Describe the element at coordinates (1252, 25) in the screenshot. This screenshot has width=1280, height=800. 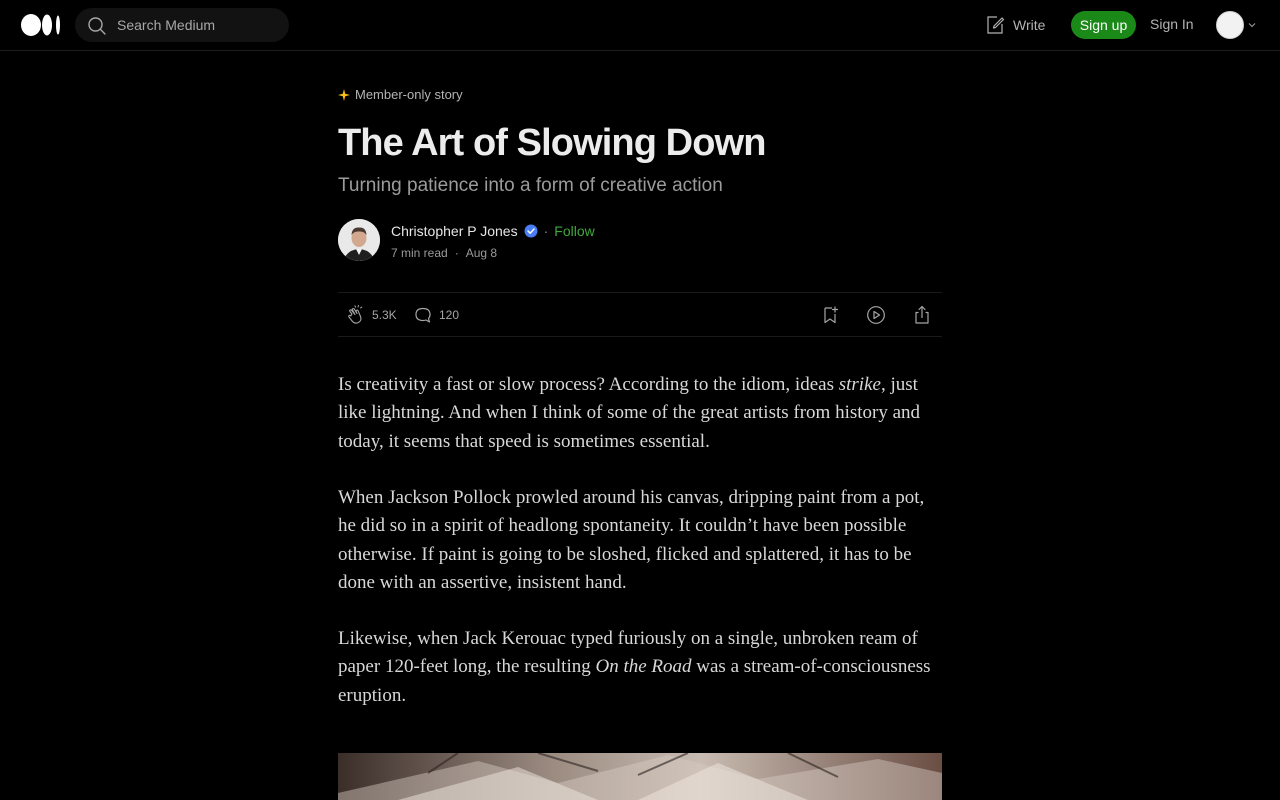
I see `chevron-down-icon` at that location.